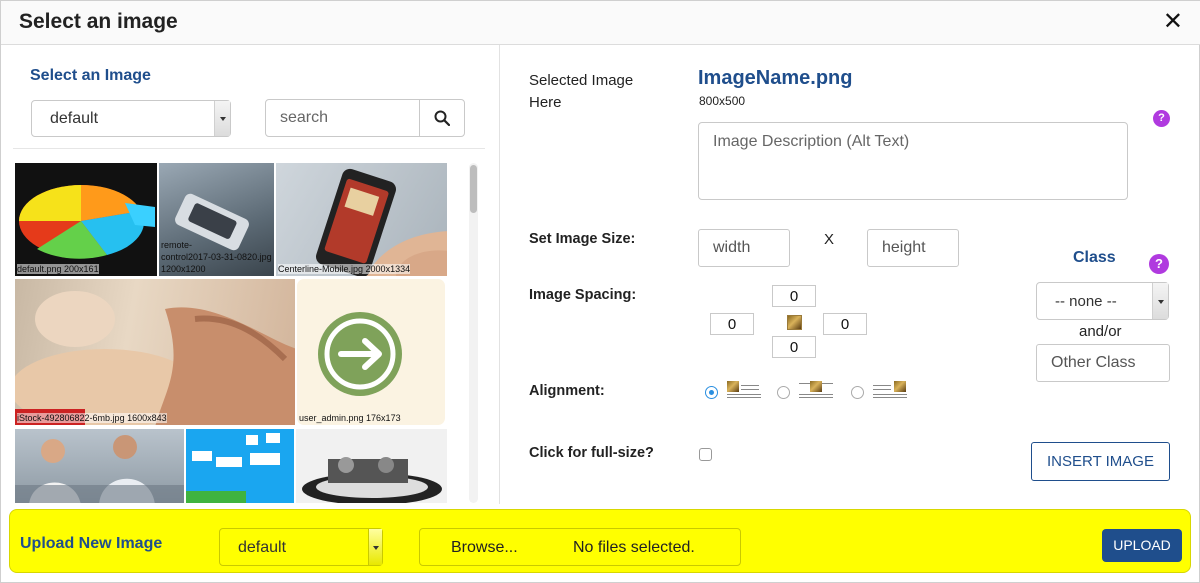 This screenshot has width=1200, height=583. Describe the element at coordinates (567, 391) in the screenshot. I see `alignment-label: Alignment:` at that location.